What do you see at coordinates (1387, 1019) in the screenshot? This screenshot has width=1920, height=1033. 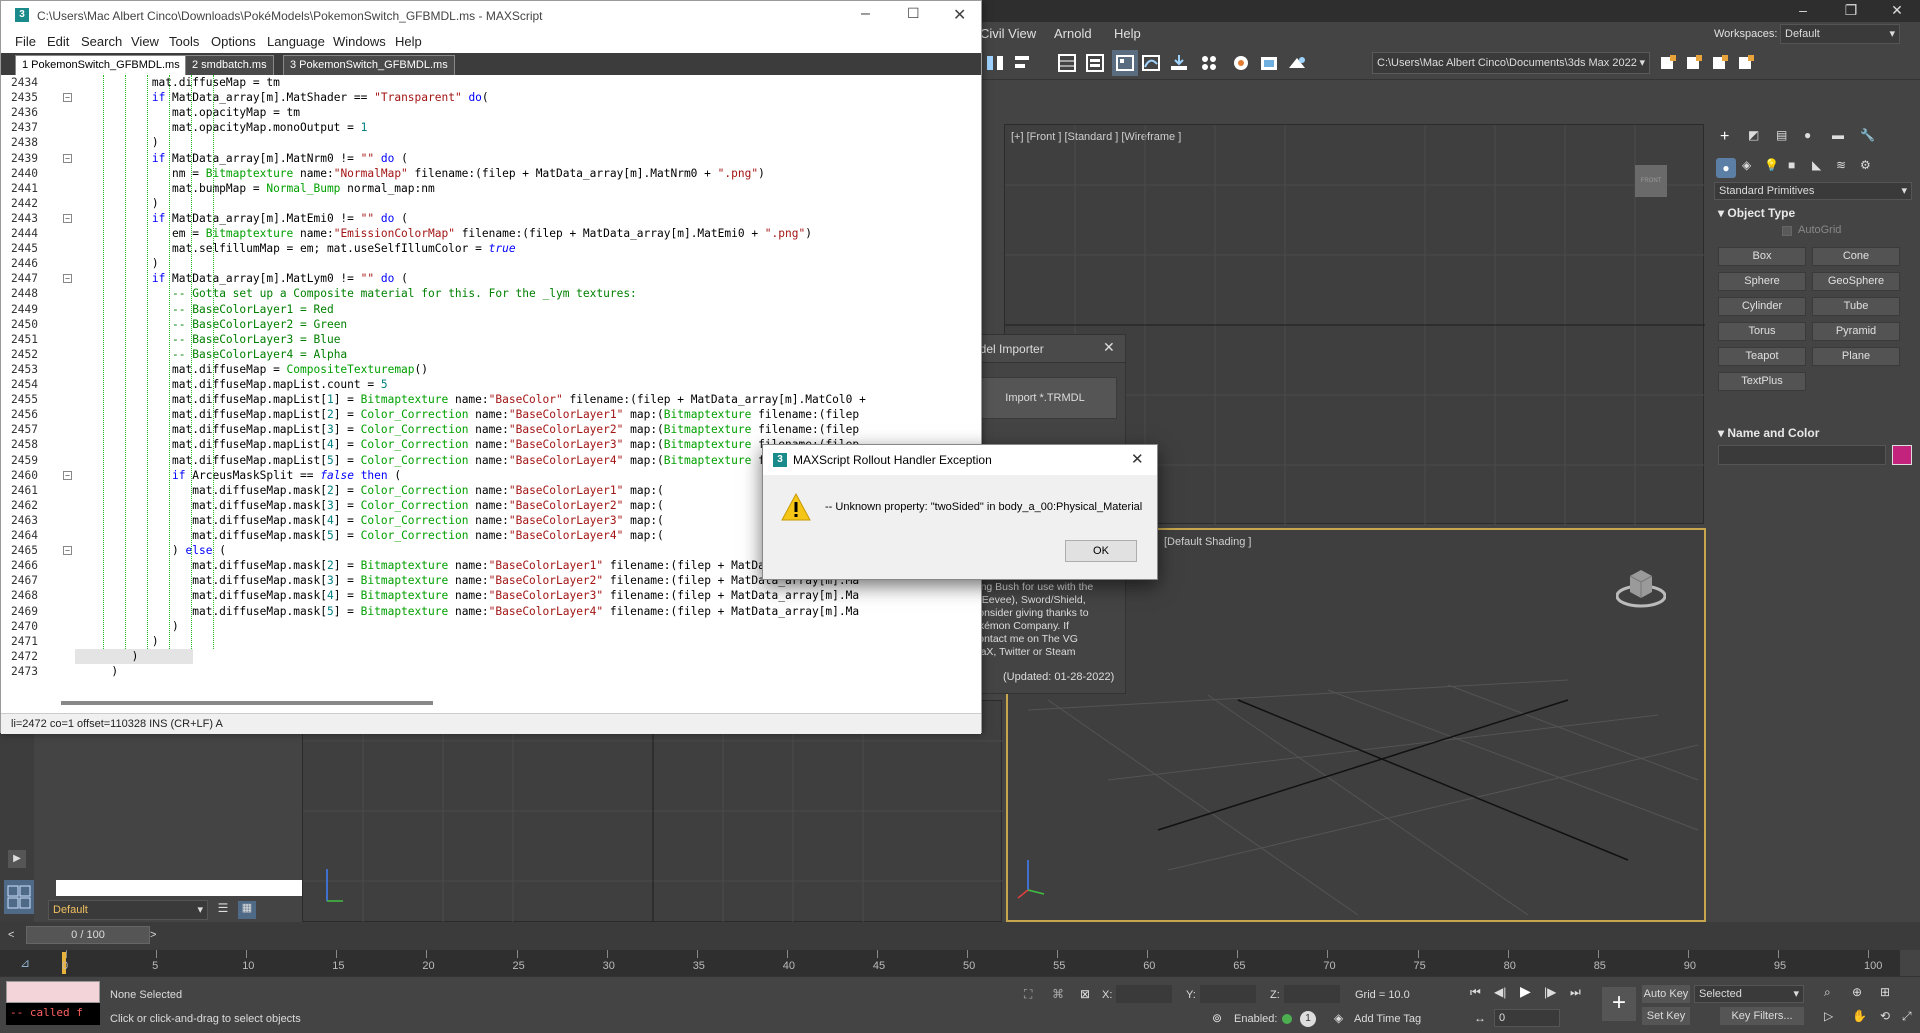 I see `add-time-tag-label: Add Time Tag` at bounding box center [1387, 1019].